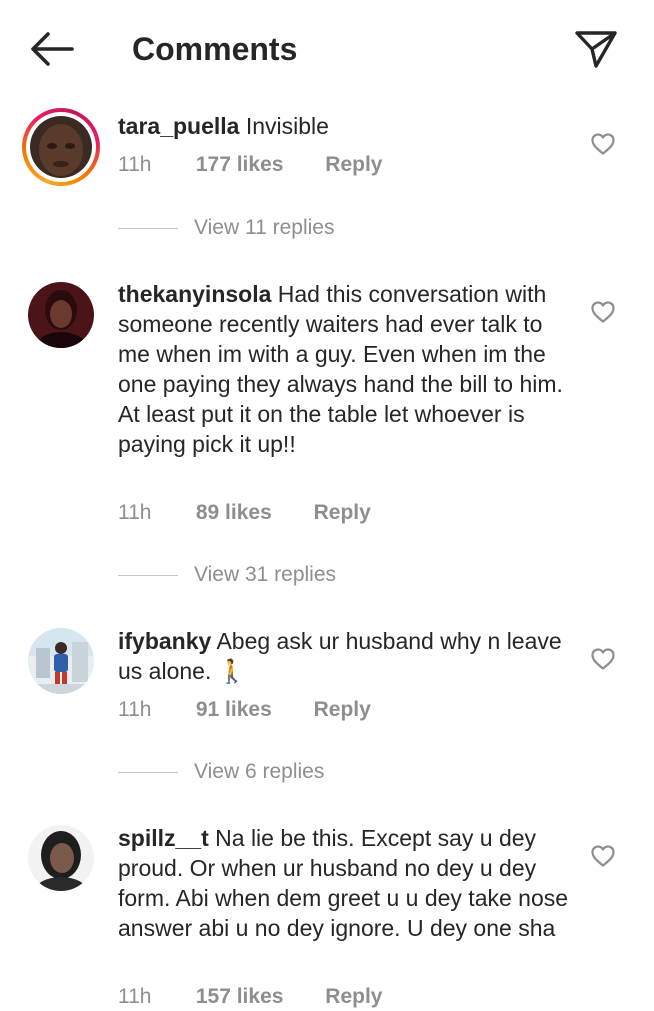 Image resolution: width=654 pixels, height=1011 pixels. What do you see at coordinates (194, 294) in the screenshot?
I see `comment-username: thekanyinsola` at bounding box center [194, 294].